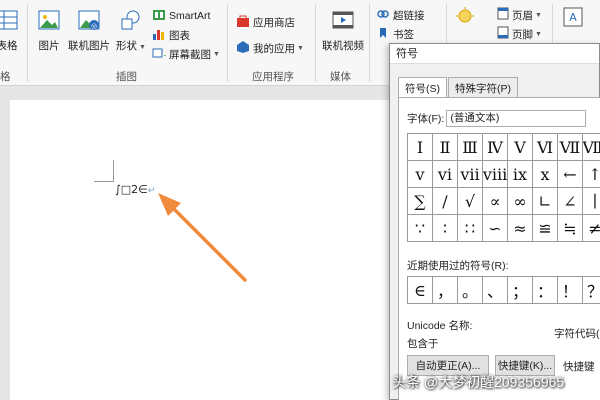 The height and width of the screenshot is (400, 600). Describe the element at coordinates (591, 228) in the screenshot. I see `symbol-cell: ≠` at that location.